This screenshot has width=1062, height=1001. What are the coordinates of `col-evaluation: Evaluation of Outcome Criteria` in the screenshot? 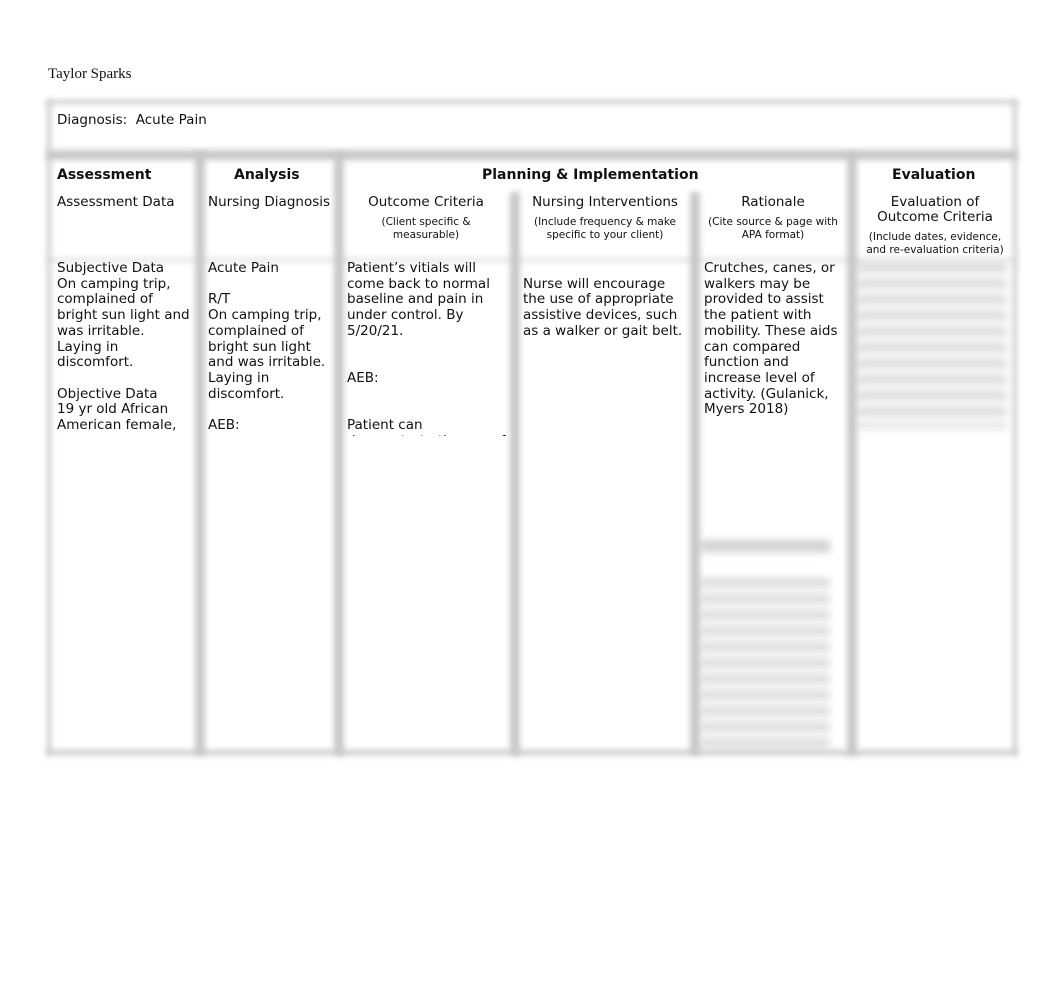 It's located at (935, 209).